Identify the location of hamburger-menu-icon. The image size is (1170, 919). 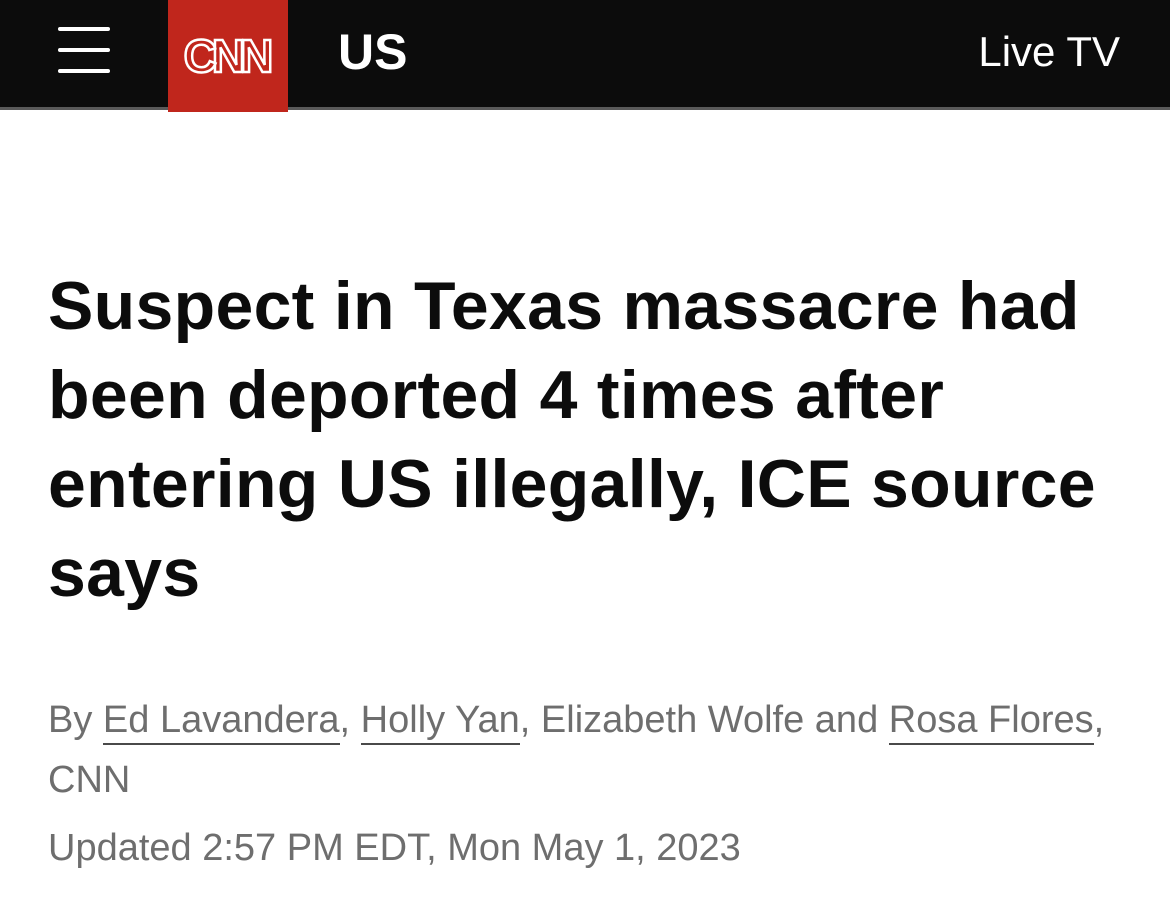
(84, 50).